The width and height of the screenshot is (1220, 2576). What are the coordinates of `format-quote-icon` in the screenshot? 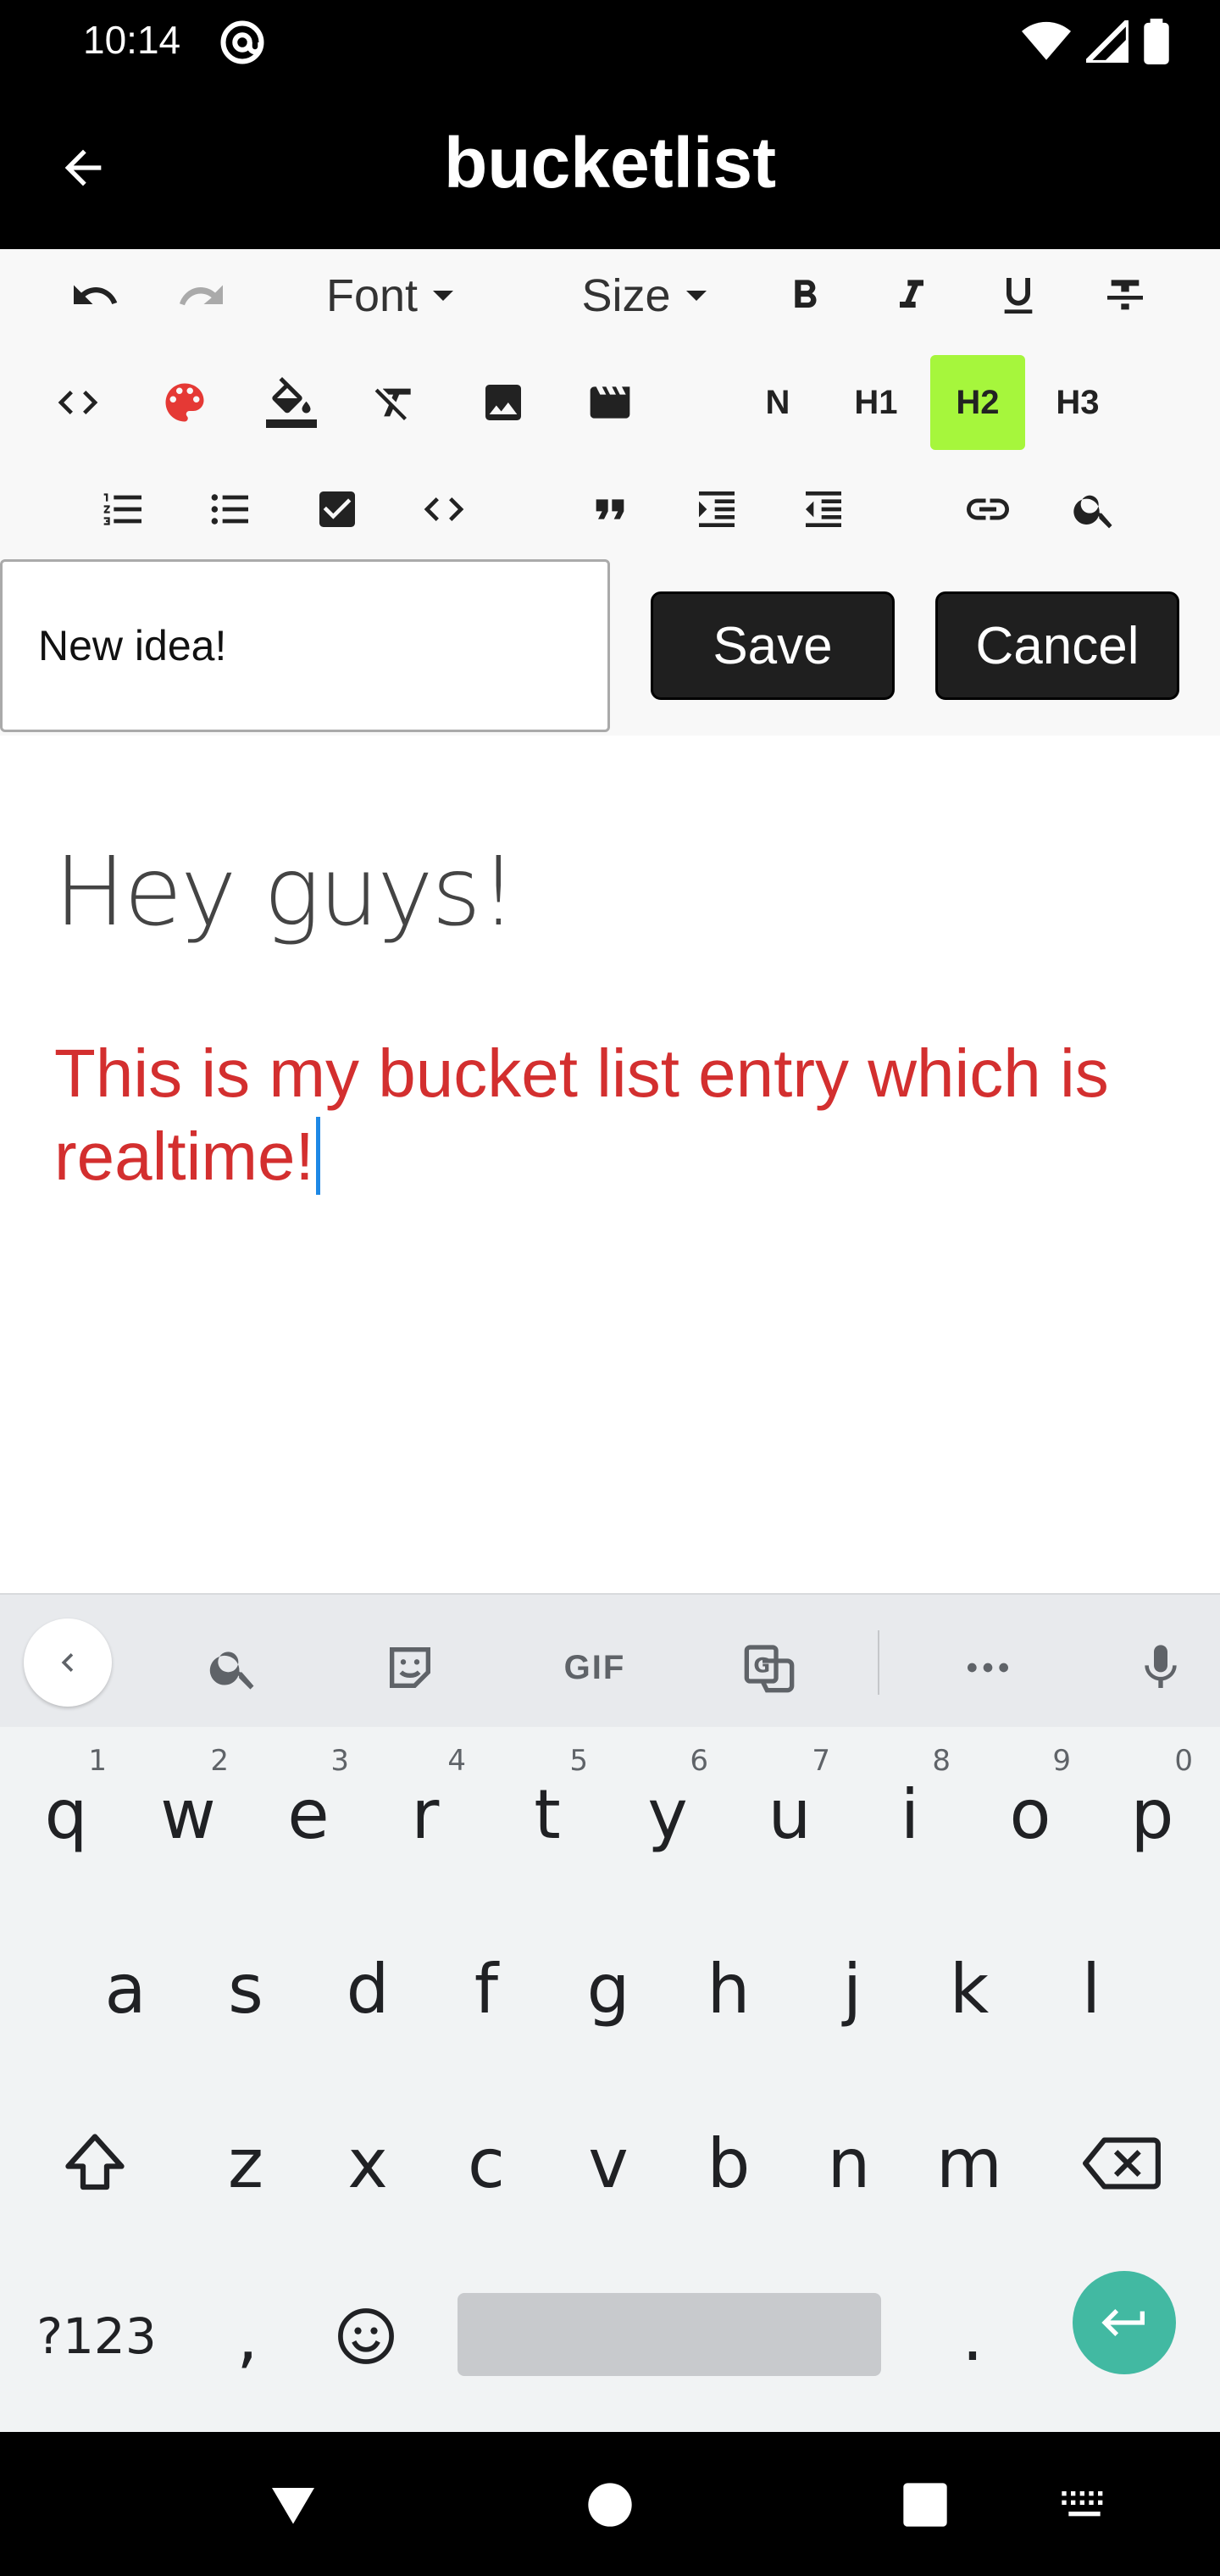 It's located at (610, 509).